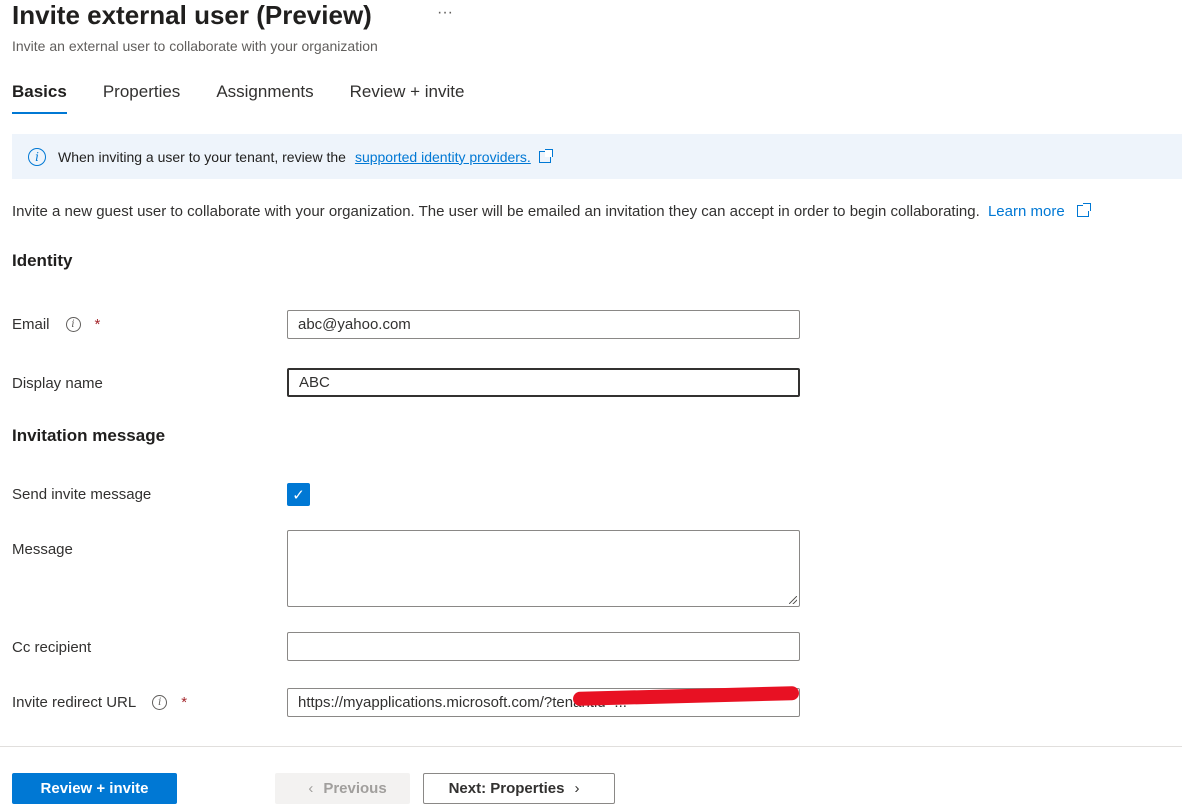  I want to click on tab-assignments: Assignments, so click(264, 98).